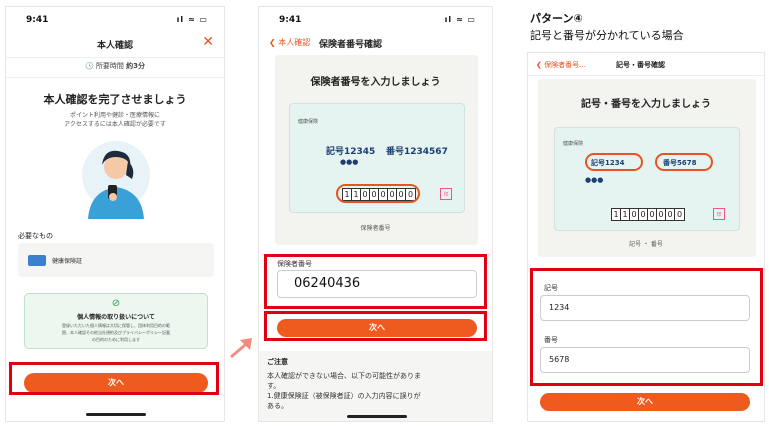 The width and height of the screenshot is (769, 426). Describe the element at coordinates (116, 325) in the screenshot. I see `privacy-body-line: 登録いただいた個人情報は大切に保管し、団体利用目的の範` at that location.